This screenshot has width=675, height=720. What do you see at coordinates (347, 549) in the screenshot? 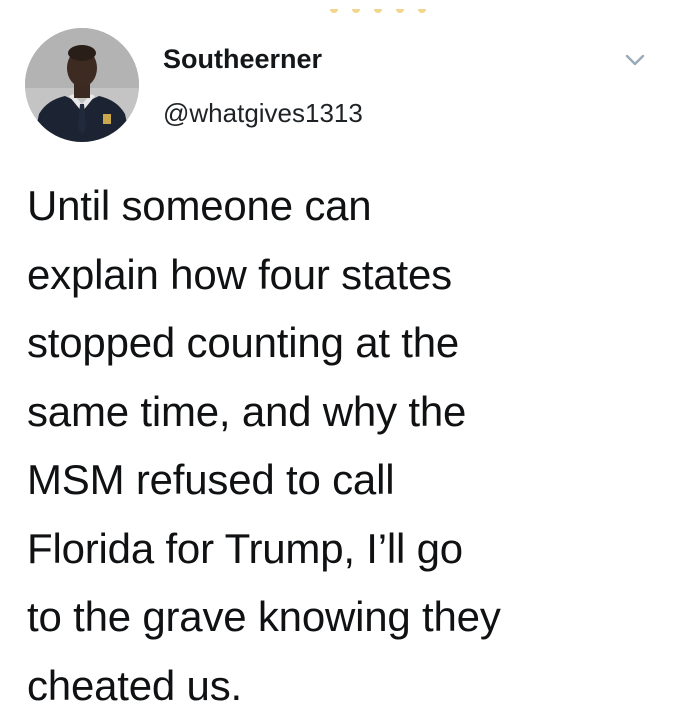
I see `tweet-text-line: Florida for Trump, I’ll go` at bounding box center [347, 549].